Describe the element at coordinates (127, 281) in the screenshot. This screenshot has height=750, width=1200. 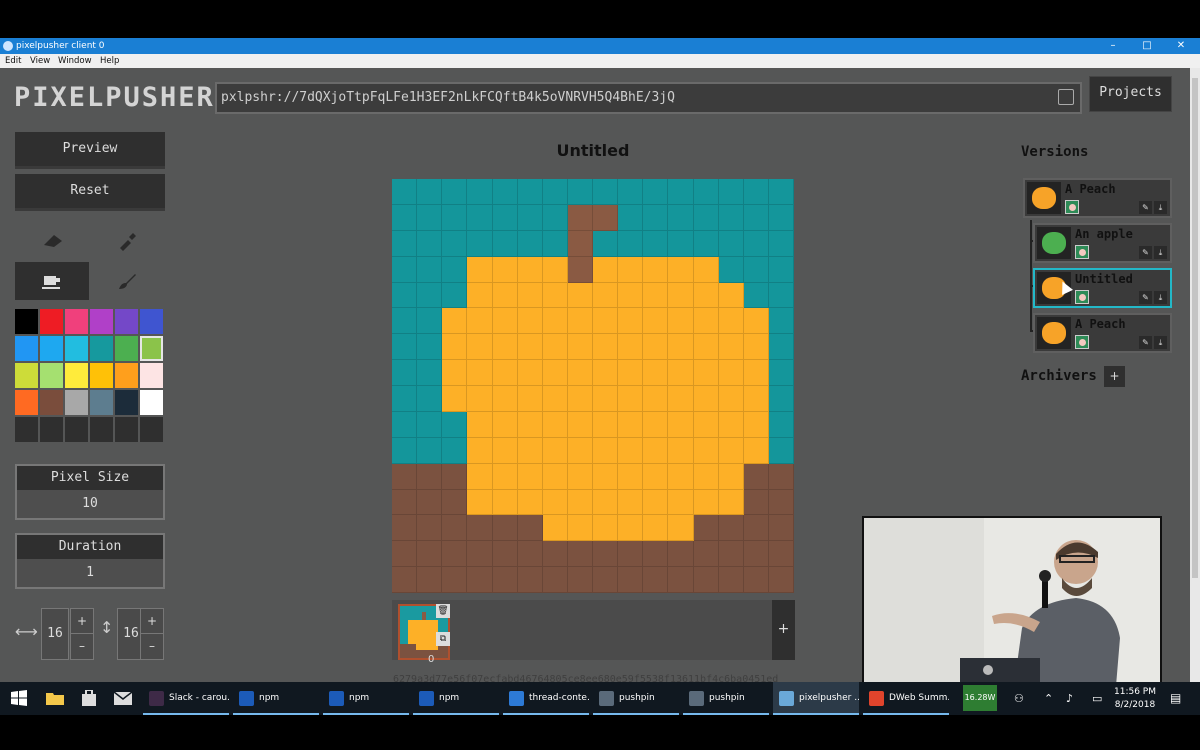
I see `brush-icon` at that location.